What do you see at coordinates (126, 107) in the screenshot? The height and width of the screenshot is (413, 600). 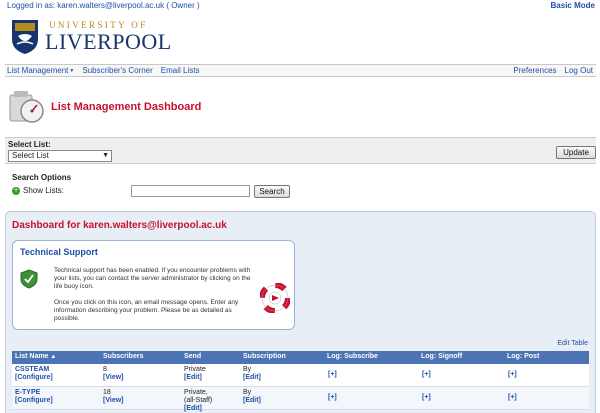 I see `page-title: List Management Dashboard` at bounding box center [126, 107].